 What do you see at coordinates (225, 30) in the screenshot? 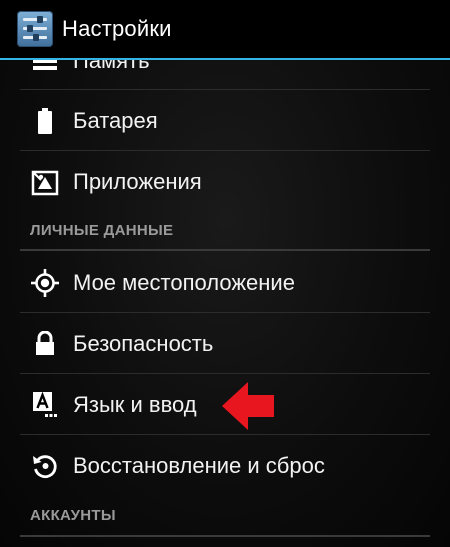
I see `action-bar: Настройки` at bounding box center [225, 30].